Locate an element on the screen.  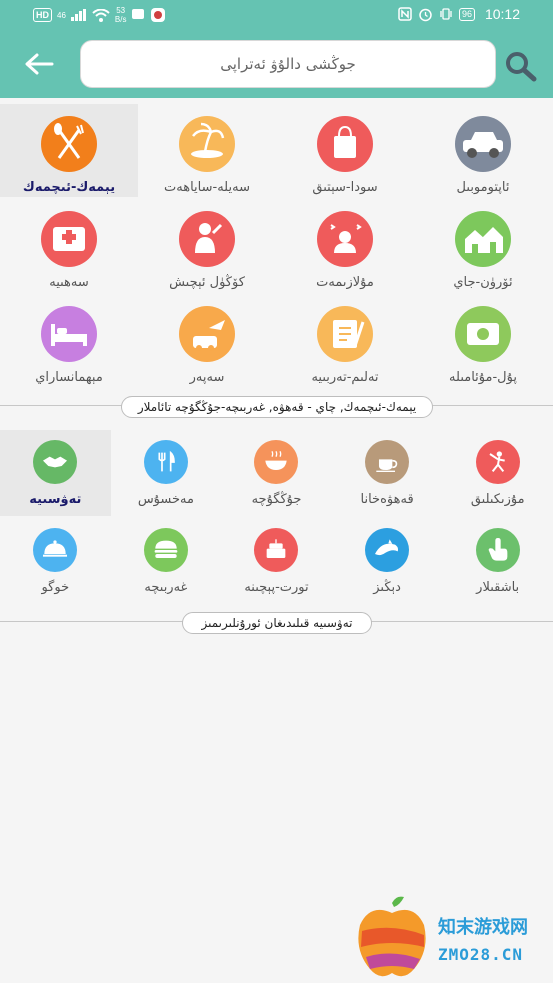
subcategory-label: دېڭىز is located at coordinates (387, 587).